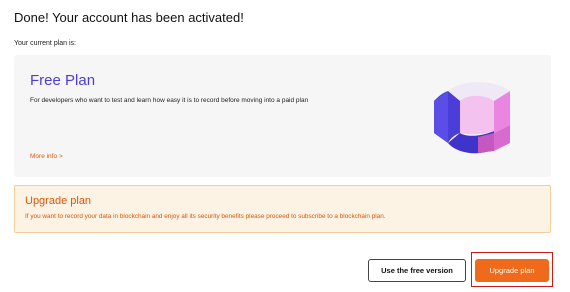  Describe the element at coordinates (129, 17) in the screenshot. I see `page-title: Done! Your account has been activated!` at that location.